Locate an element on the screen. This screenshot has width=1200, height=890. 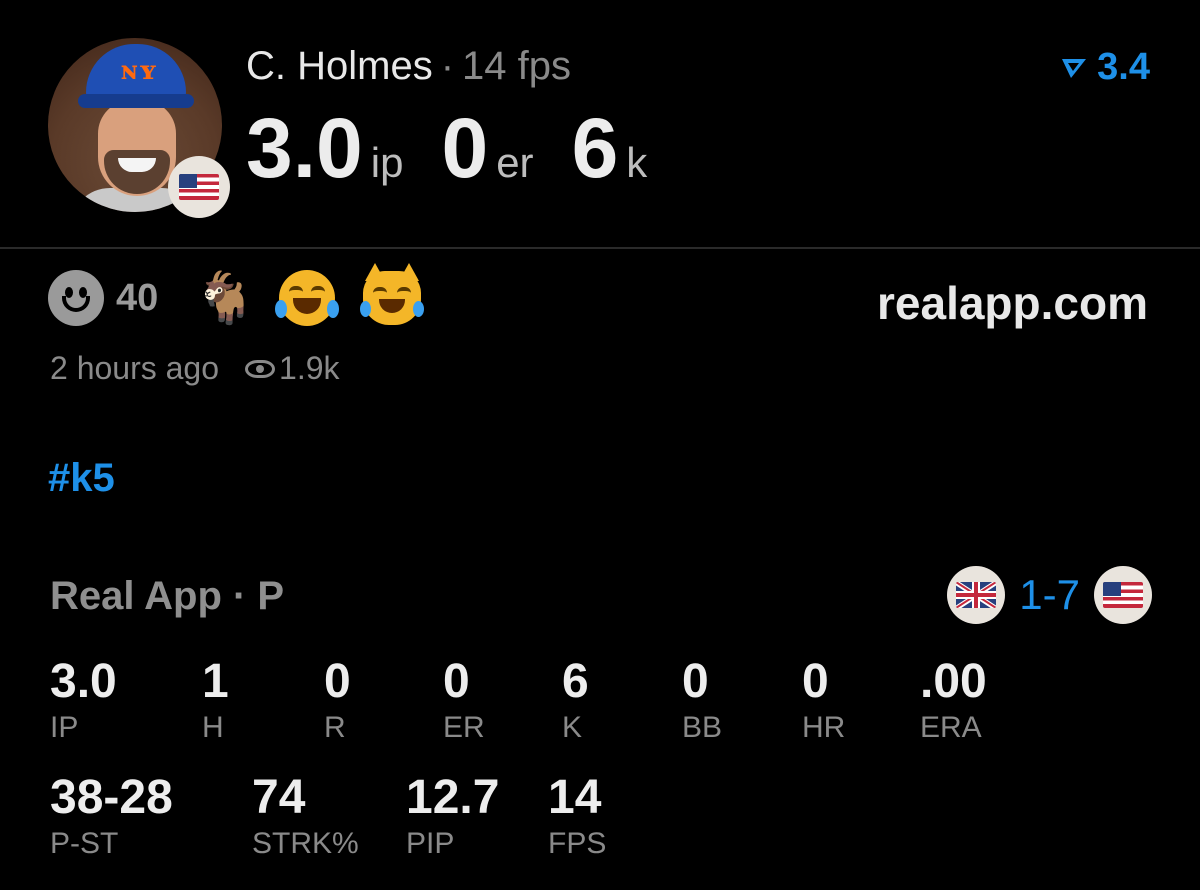
stat-p-st: 38-28 P-ST is located at coordinates (111, 815).